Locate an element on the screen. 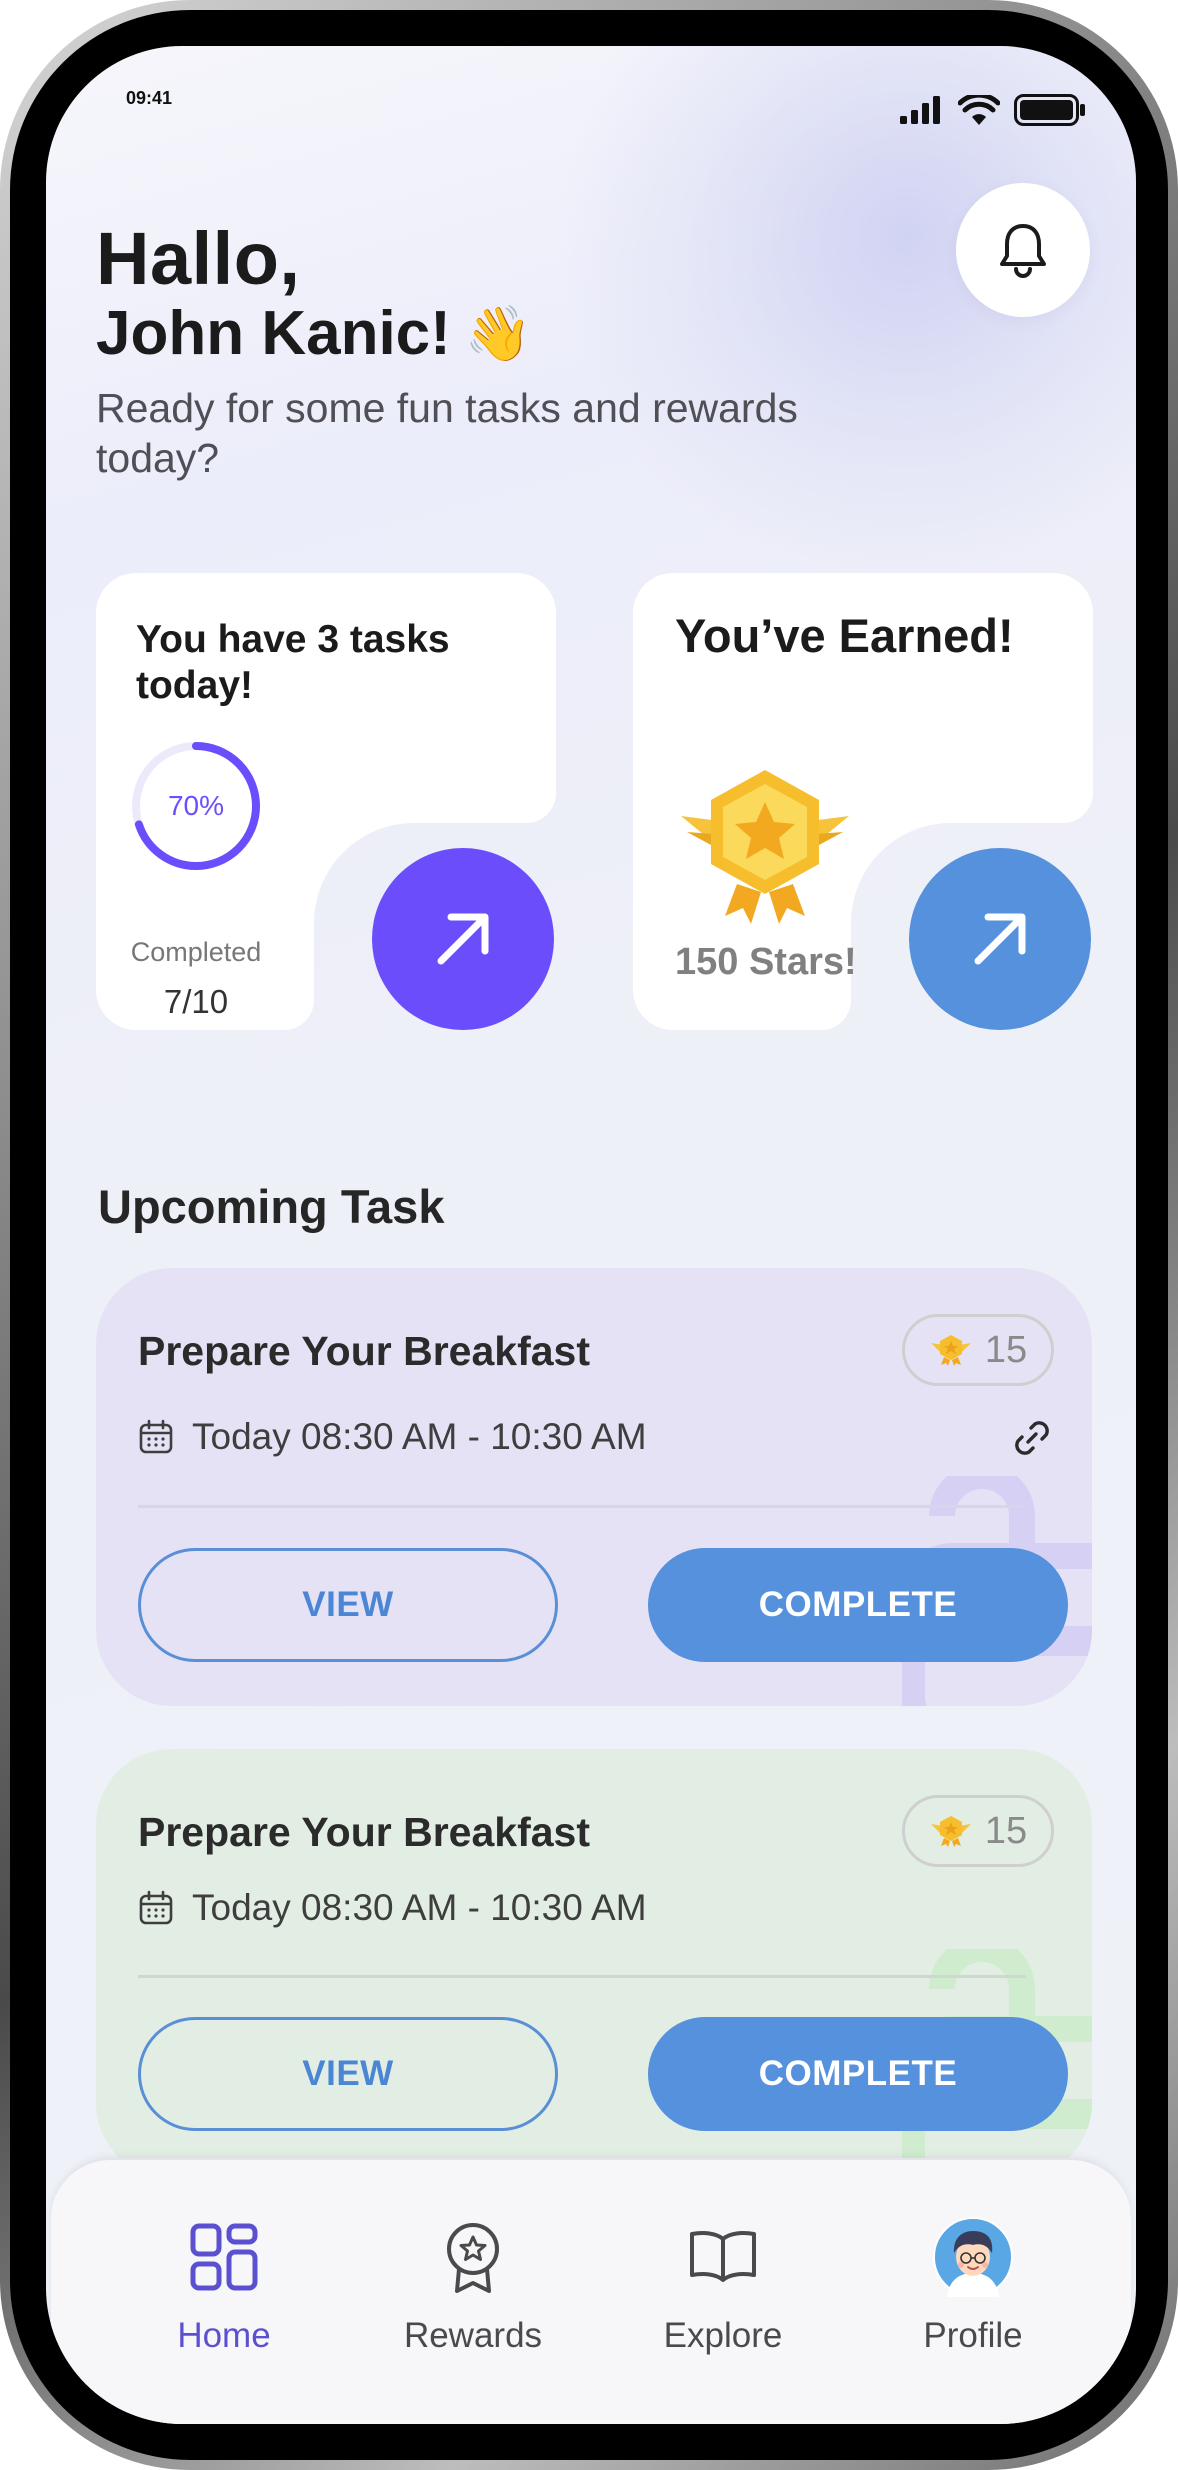  user-name-row: John Kanic! 👋 is located at coordinates (314, 333).